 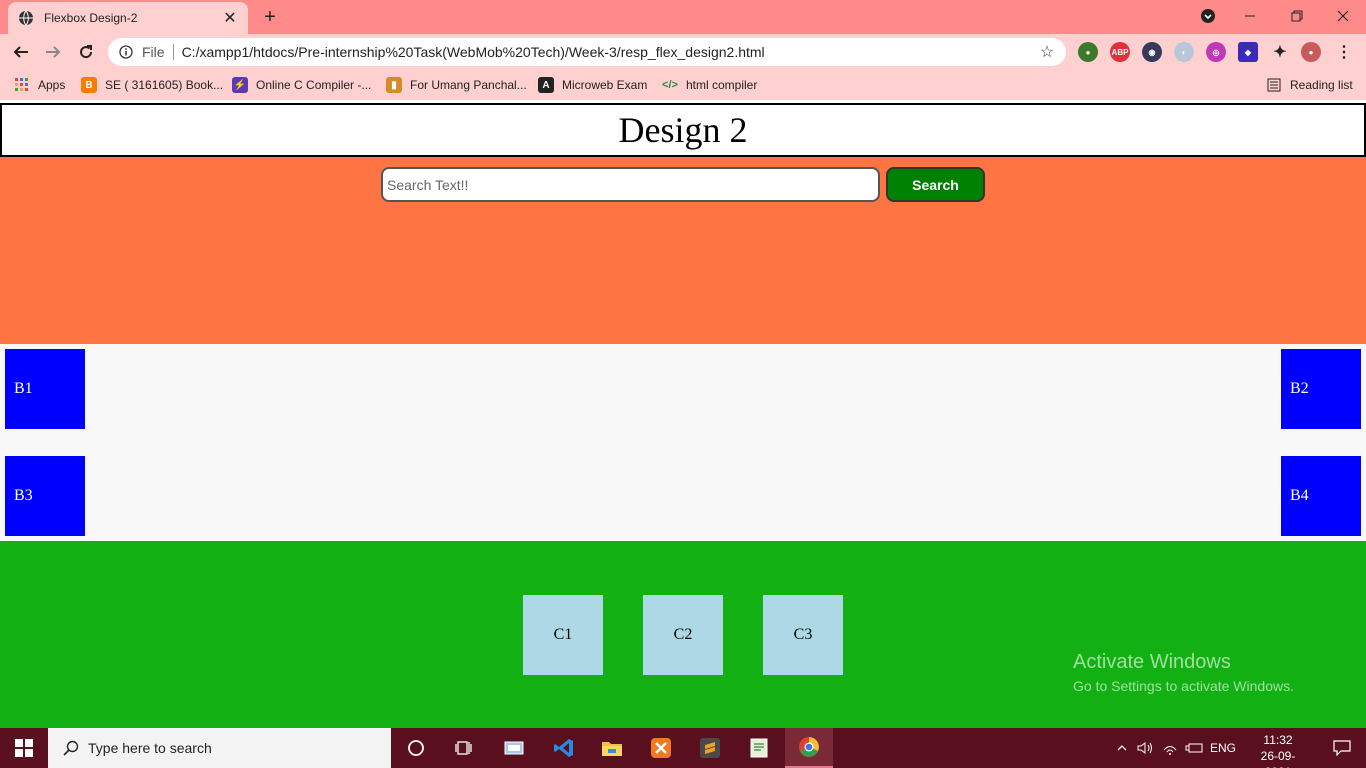 What do you see at coordinates (1321, 389) in the screenshot?
I see `box-b2: B2` at bounding box center [1321, 389].